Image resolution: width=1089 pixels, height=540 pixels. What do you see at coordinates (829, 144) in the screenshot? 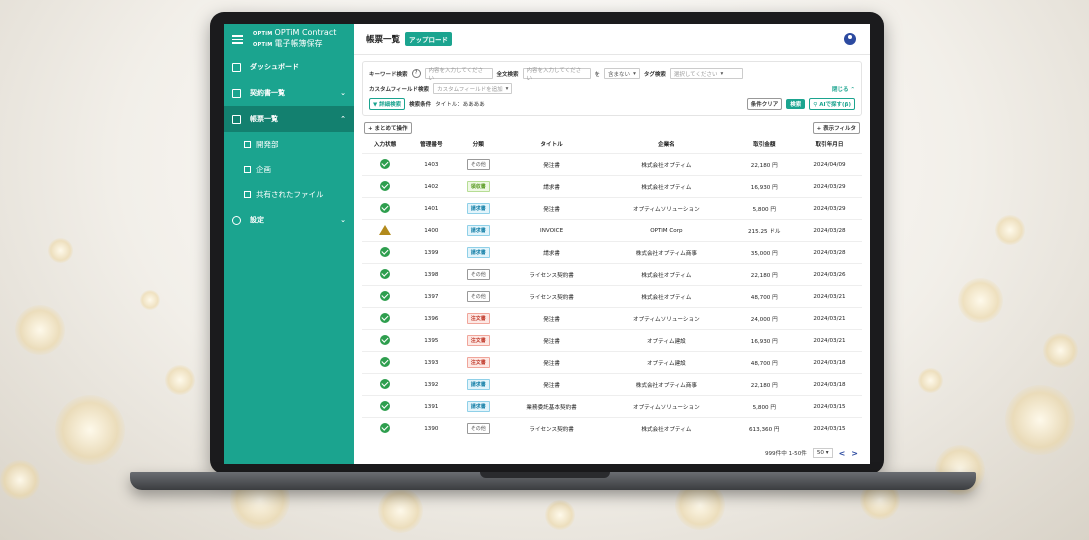
I see `column-header: 取引年月日` at bounding box center [829, 144].